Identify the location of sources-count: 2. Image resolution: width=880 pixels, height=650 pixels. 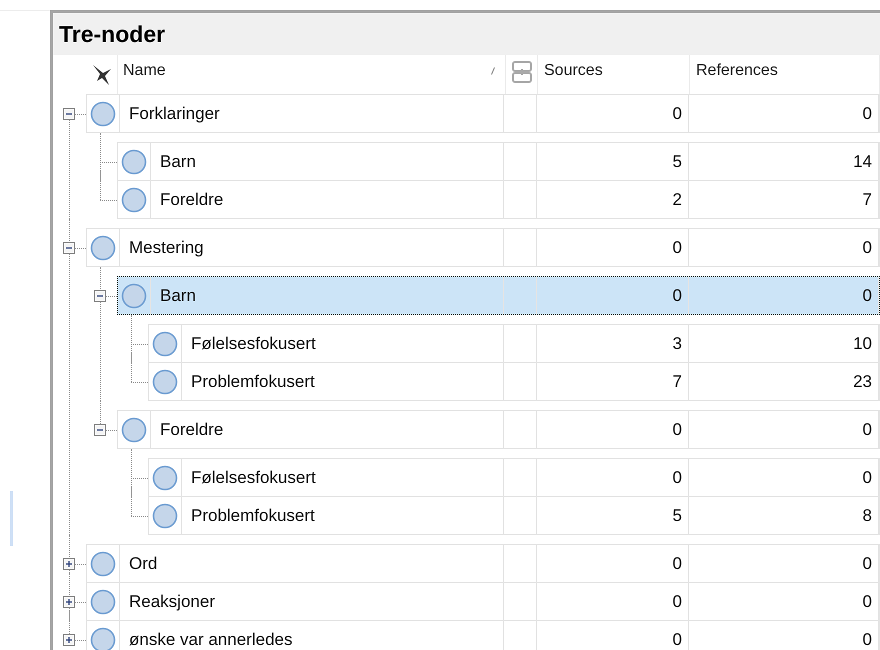
(677, 200).